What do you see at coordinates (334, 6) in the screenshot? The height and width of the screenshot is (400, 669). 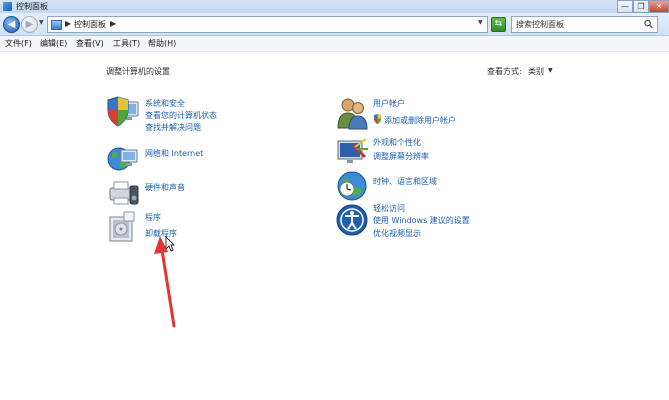 I see `title-bar: 控制面板 — ❐ ✕` at bounding box center [334, 6].